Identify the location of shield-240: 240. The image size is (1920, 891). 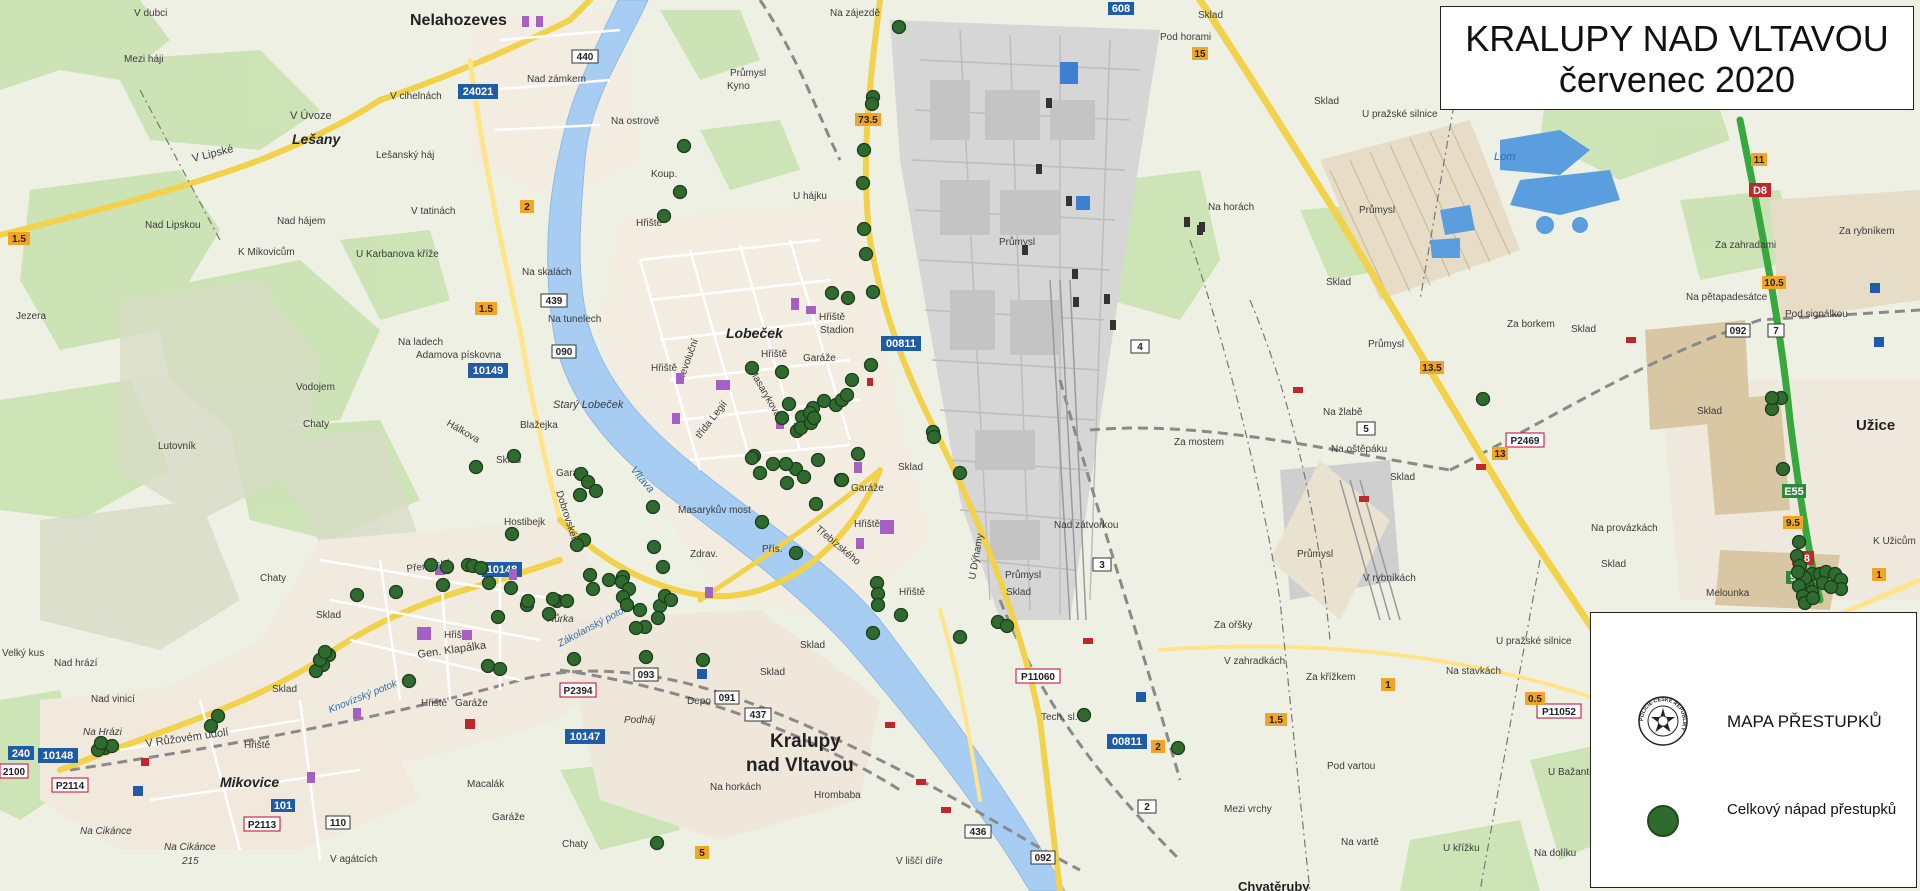
(21, 753).